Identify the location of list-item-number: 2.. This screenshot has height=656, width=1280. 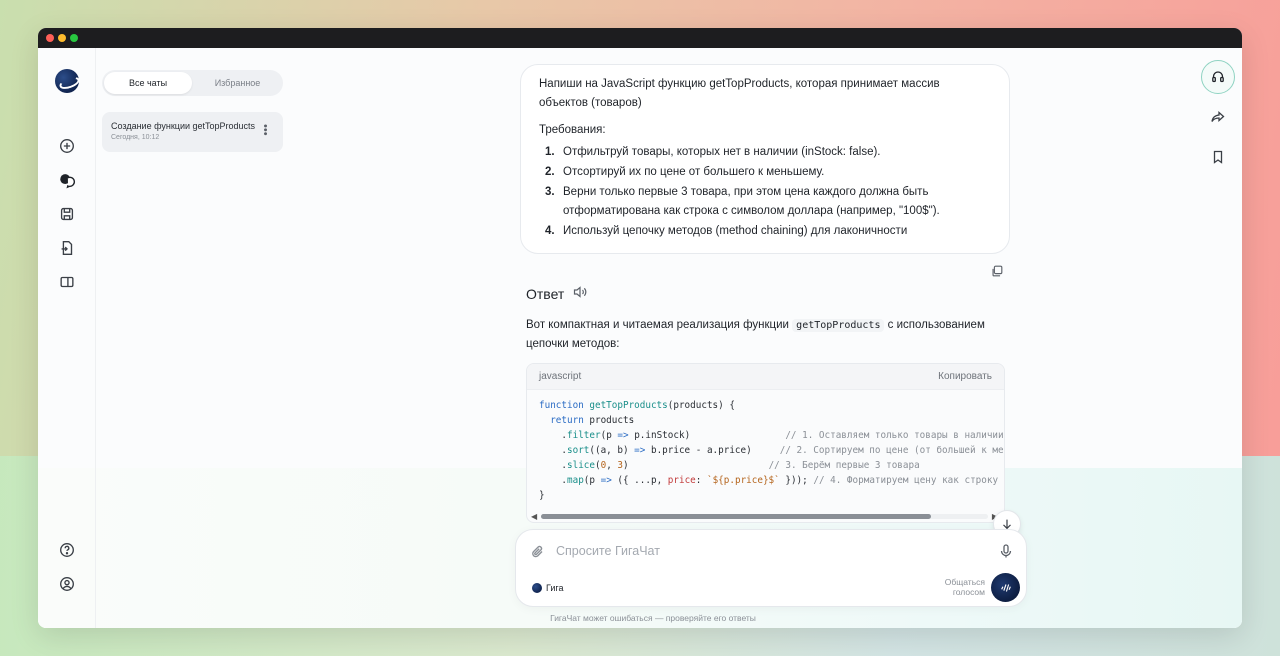
(550, 172).